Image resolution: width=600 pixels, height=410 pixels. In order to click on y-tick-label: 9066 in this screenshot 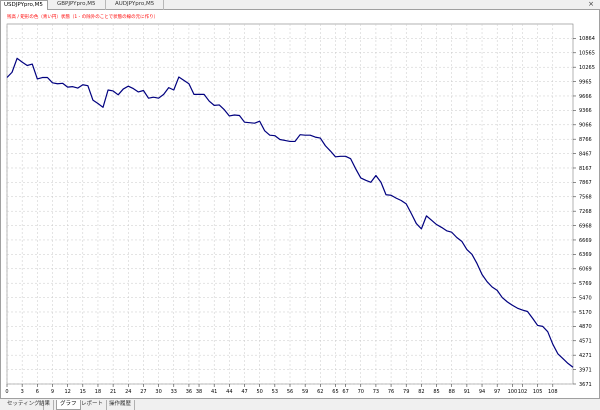, I will do `click(585, 126)`.